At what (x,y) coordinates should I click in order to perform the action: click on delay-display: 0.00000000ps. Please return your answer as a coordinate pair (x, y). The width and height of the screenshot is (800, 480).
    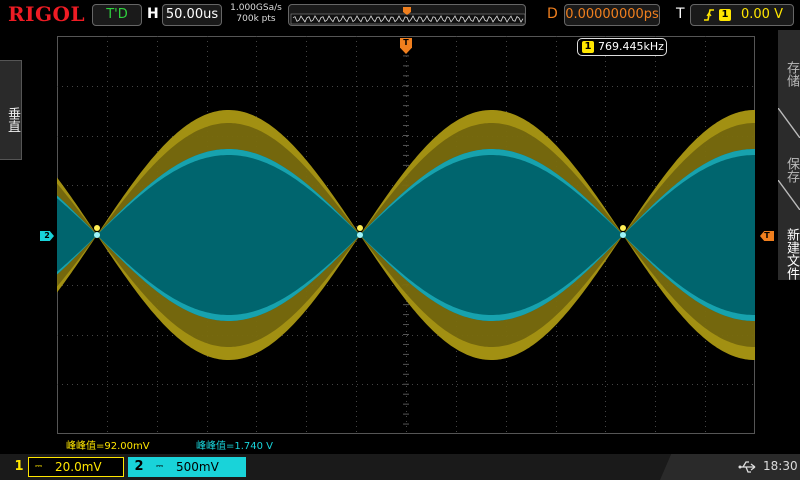
    Looking at the image, I should click on (612, 15).